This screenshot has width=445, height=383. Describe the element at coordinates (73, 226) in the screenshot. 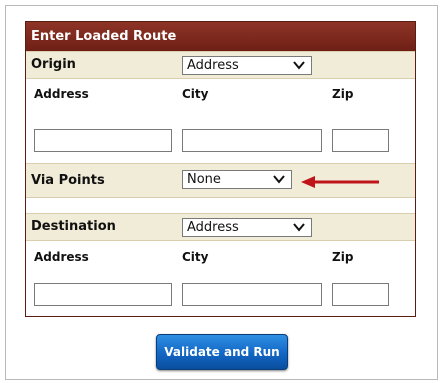

I see `destination-label: Destination` at that location.